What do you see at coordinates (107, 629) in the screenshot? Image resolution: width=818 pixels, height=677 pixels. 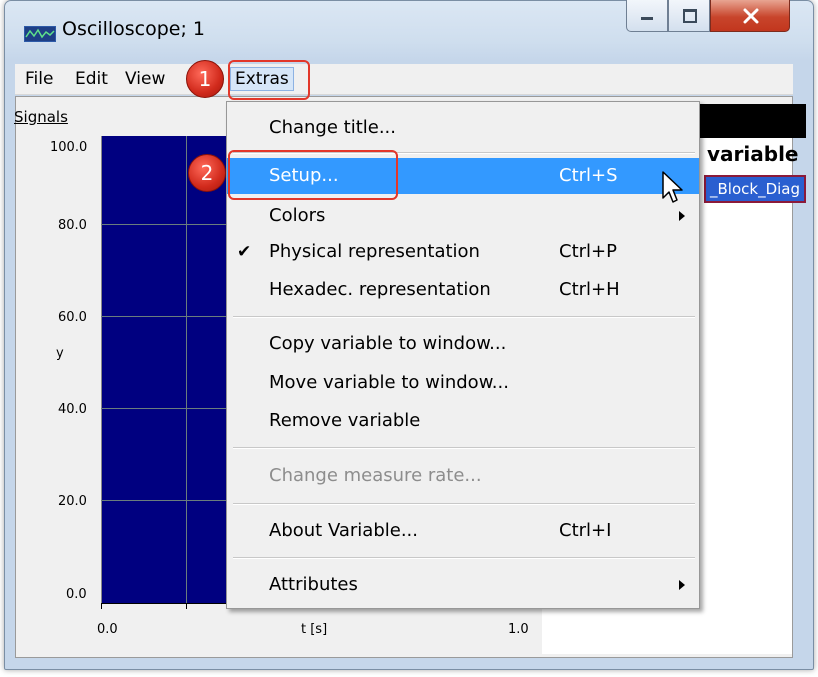 I see `x-tick-label: 0.0` at bounding box center [107, 629].